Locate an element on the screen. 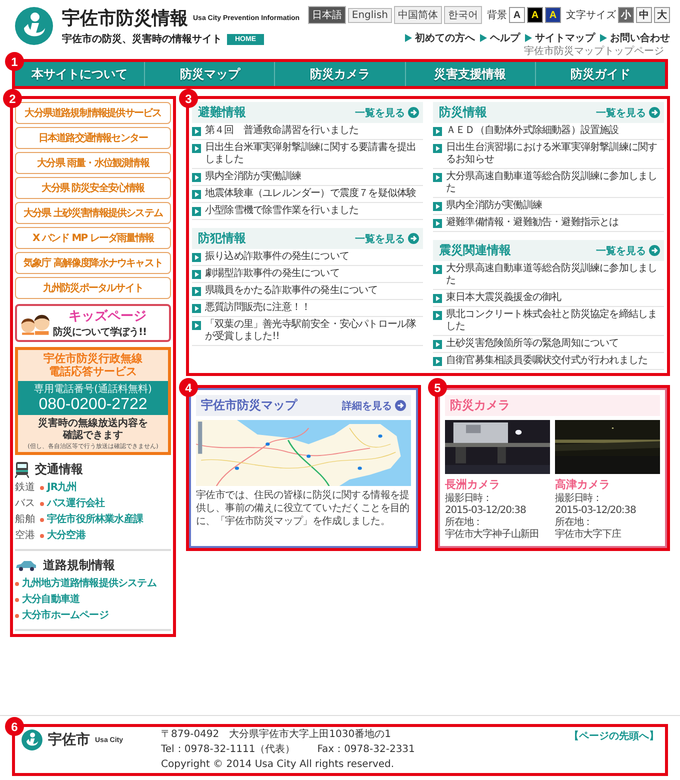  news-item: 小型除雪機で除雪作業を行いました is located at coordinates (307, 211).